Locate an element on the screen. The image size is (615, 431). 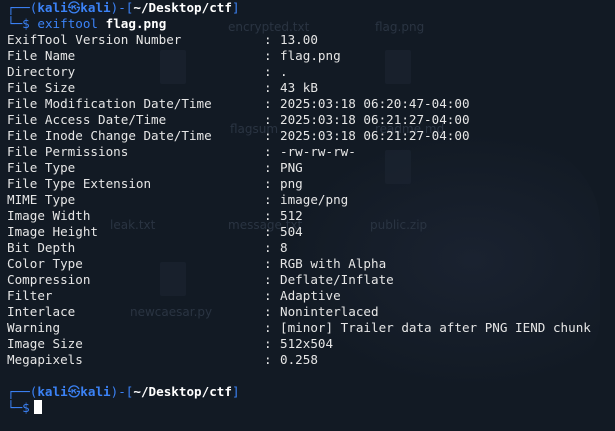
output-value: flag.png is located at coordinates (310, 55).